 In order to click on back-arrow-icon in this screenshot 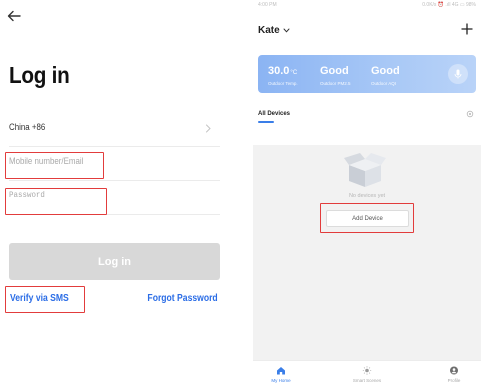, I will do `click(14, 16)`.